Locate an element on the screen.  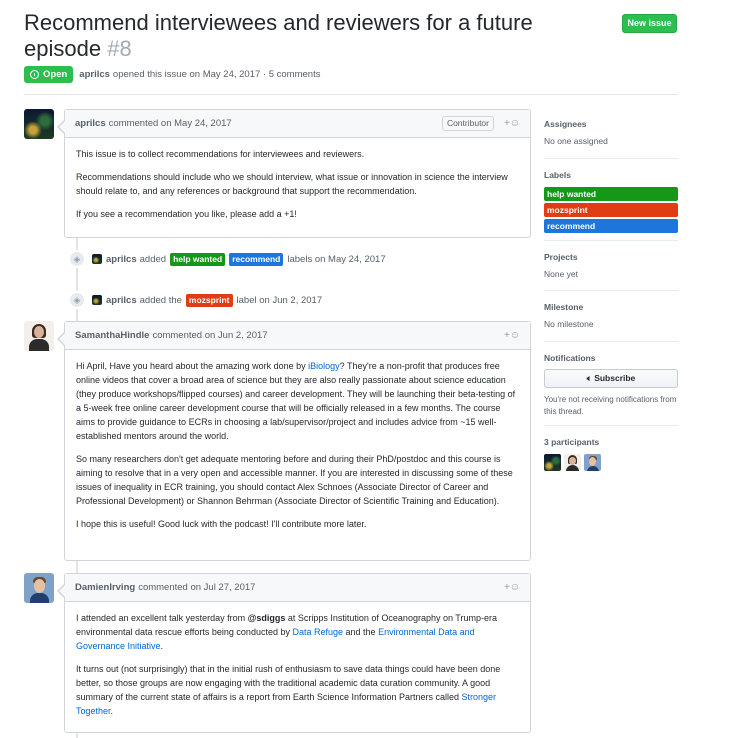
sidebar-projects: Projects None yet is located at coordinates (611, 265).